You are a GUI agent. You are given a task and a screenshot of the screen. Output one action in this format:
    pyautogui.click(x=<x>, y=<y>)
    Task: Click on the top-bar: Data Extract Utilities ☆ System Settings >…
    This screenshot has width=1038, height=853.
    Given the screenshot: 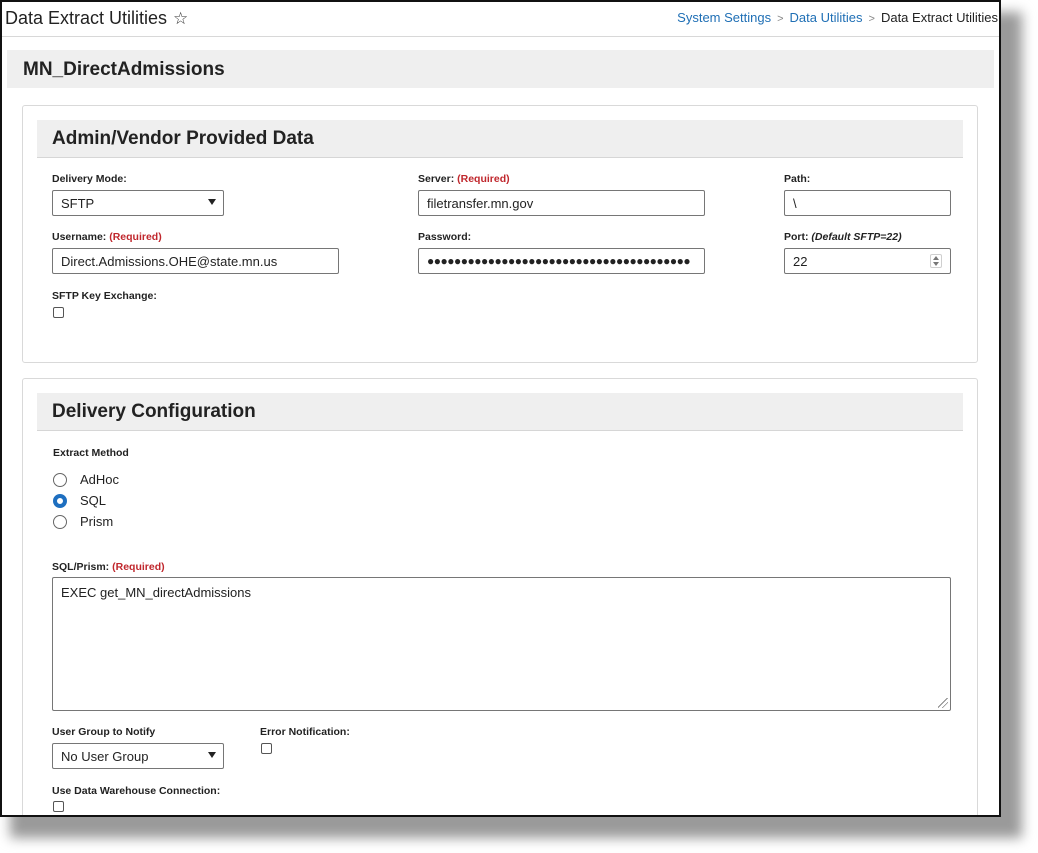 What is the action you would take?
    pyautogui.click(x=500, y=19)
    